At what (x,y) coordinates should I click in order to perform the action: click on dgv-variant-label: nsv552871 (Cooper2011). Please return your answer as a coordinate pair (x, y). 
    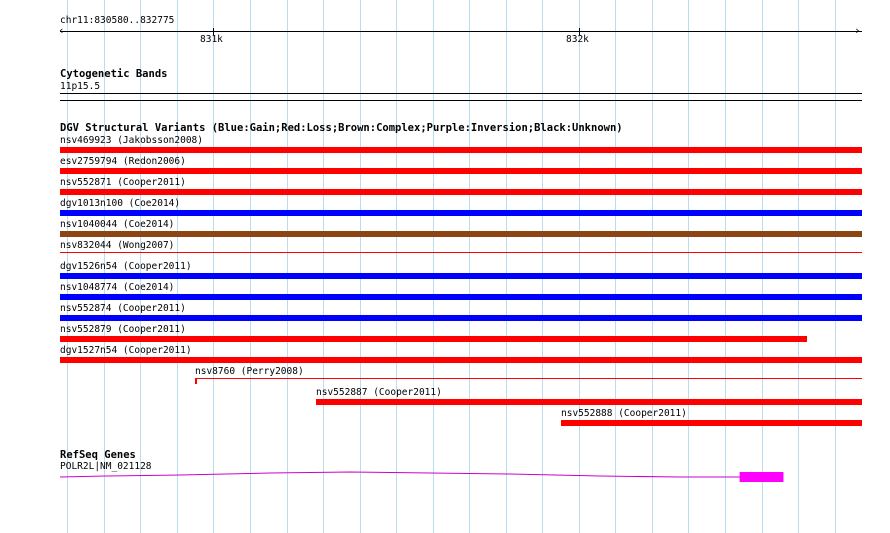
    Looking at the image, I should click on (123, 182).